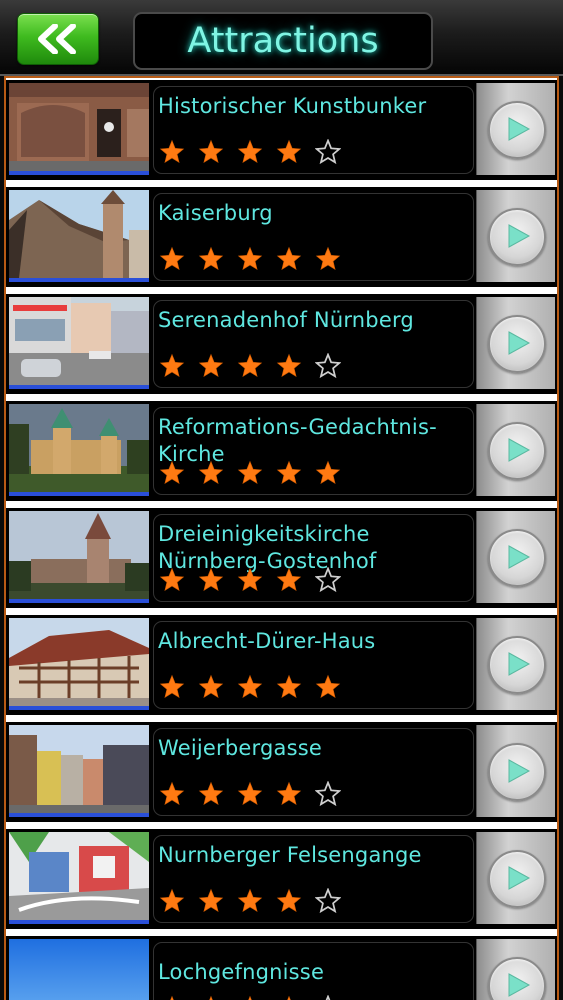  Describe the element at coordinates (267, 641) in the screenshot. I see `attraction-name: Albrecht-Dürer-Haus` at that location.